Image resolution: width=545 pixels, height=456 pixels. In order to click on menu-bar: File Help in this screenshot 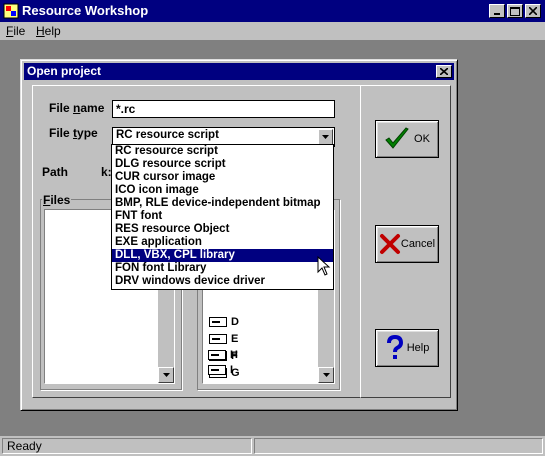, I will do `click(272, 31)`.